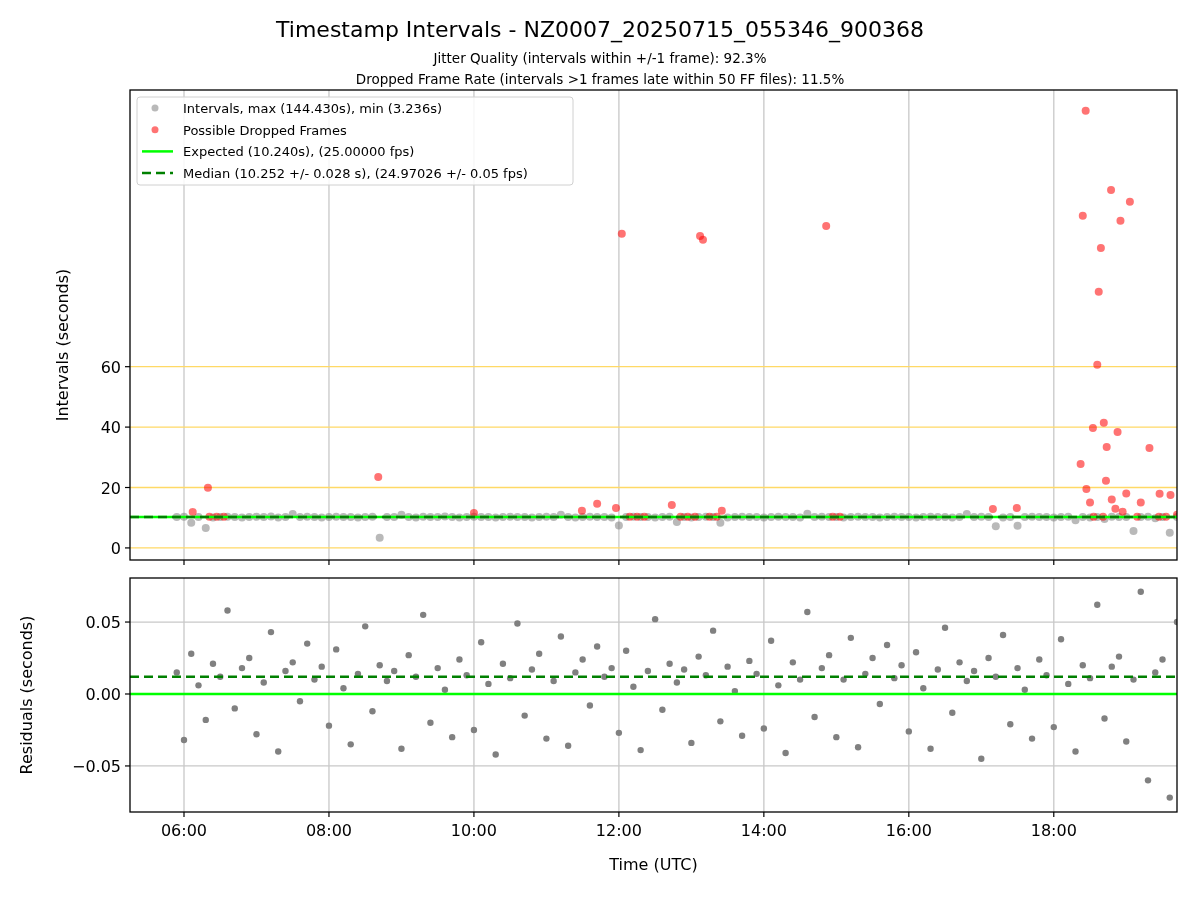 The height and width of the screenshot is (900, 1200). Describe the element at coordinates (184, 830) in the screenshot. I see `tick-label: 06:00` at that location.